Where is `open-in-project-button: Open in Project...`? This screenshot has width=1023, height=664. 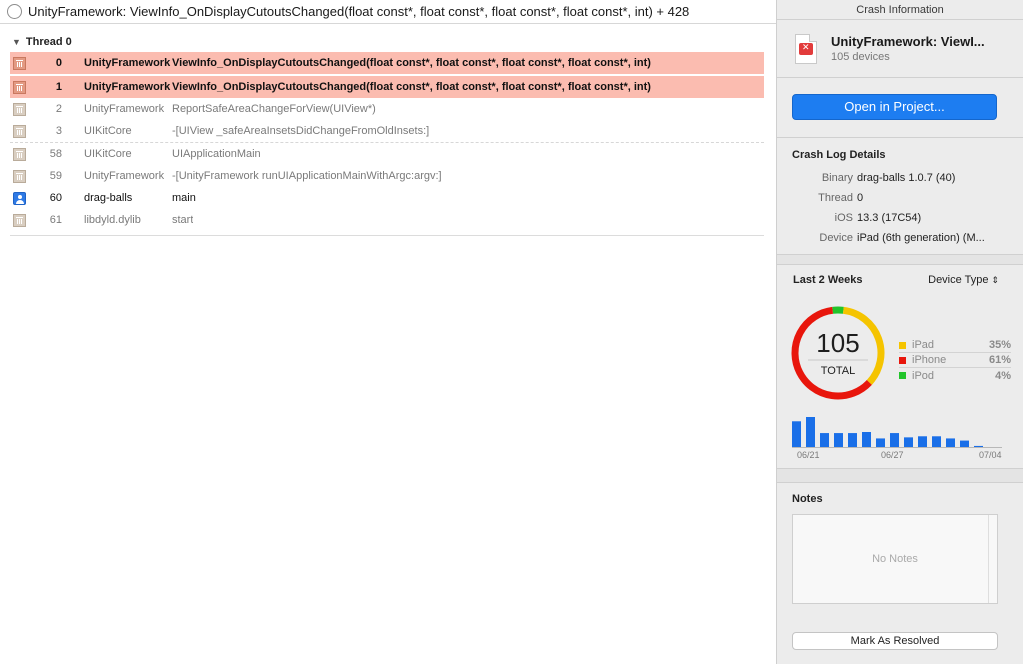 open-in-project-button: Open in Project... is located at coordinates (894, 107).